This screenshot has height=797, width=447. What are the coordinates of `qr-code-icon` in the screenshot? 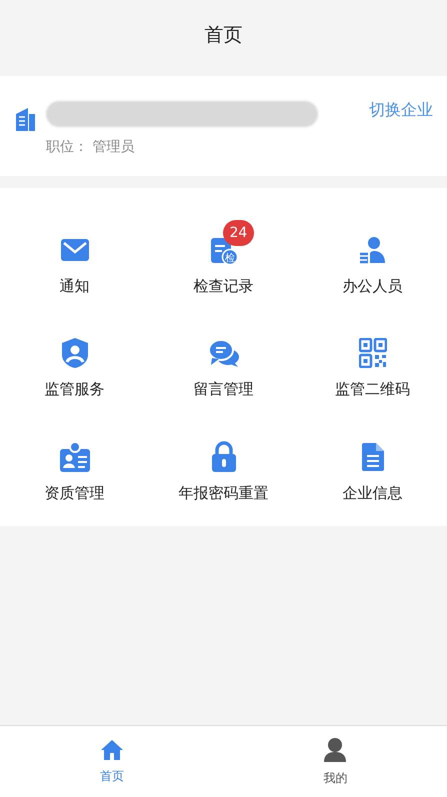 It's located at (372, 353).